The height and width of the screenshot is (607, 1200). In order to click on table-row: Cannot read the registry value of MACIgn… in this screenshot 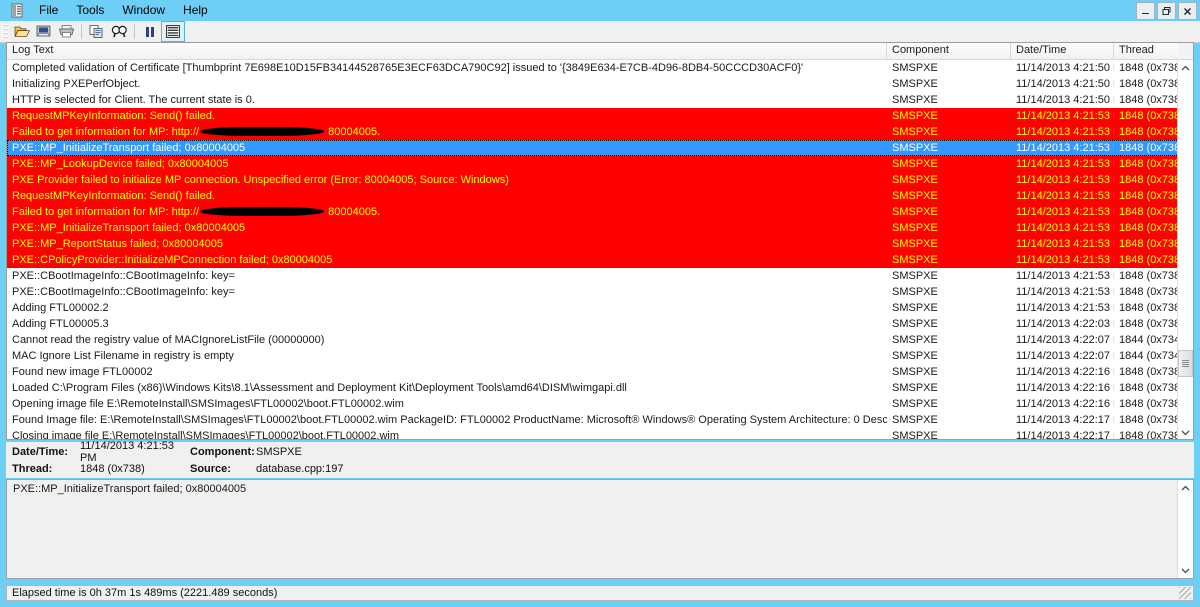, I will do `click(600, 340)`.